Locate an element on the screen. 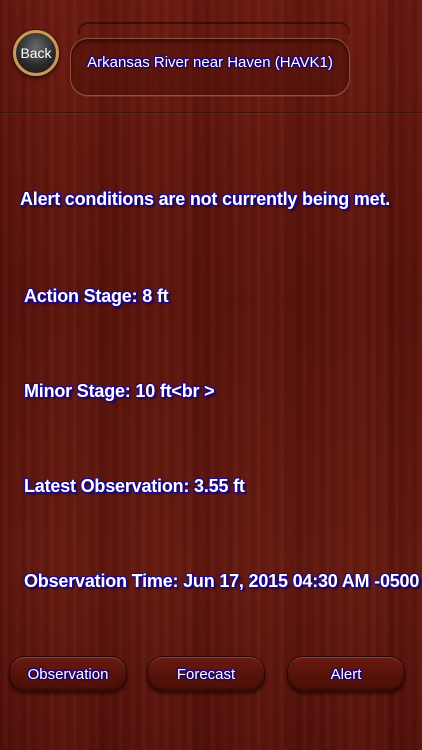 The height and width of the screenshot is (750, 422). forecast-button: Forecast is located at coordinates (206, 674).